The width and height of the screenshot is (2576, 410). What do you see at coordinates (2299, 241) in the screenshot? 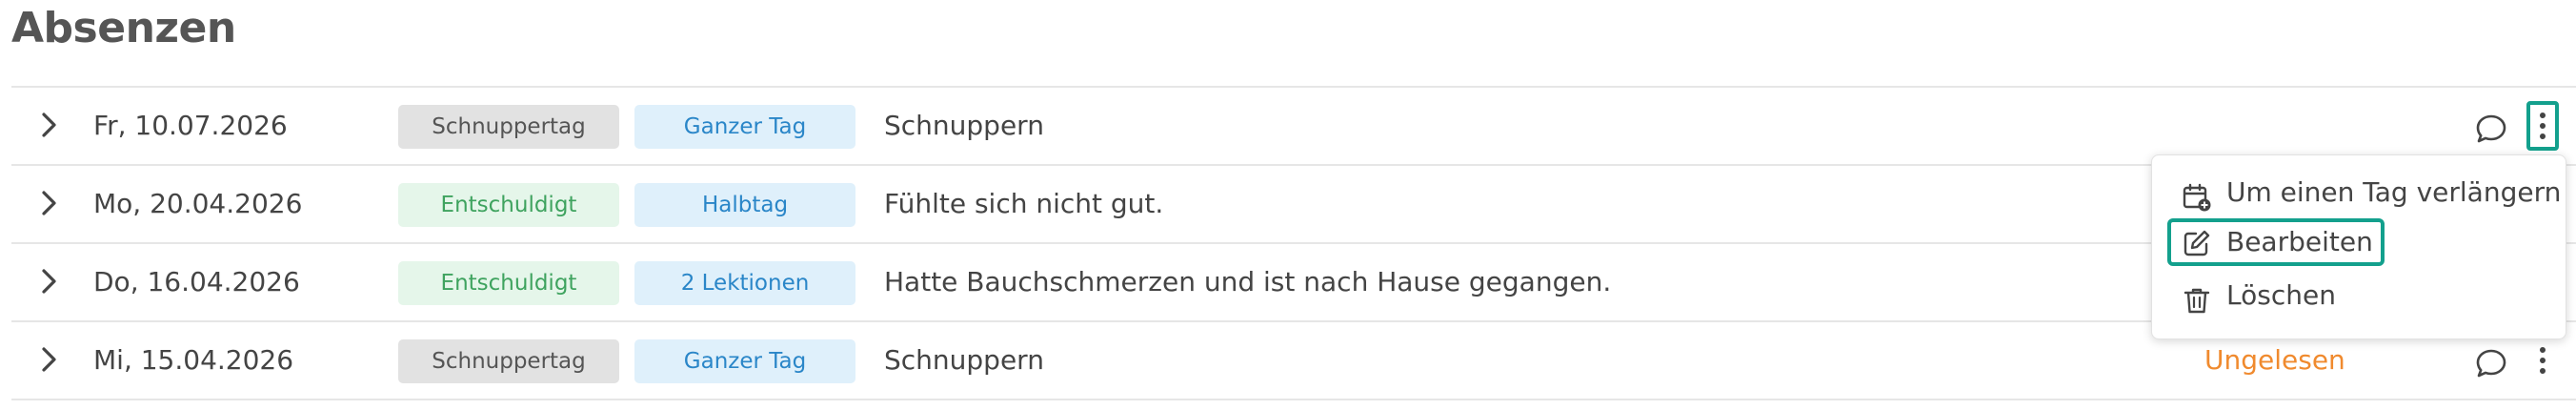
I see `menu-item-label: Bearbeiten` at bounding box center [2299, 241].